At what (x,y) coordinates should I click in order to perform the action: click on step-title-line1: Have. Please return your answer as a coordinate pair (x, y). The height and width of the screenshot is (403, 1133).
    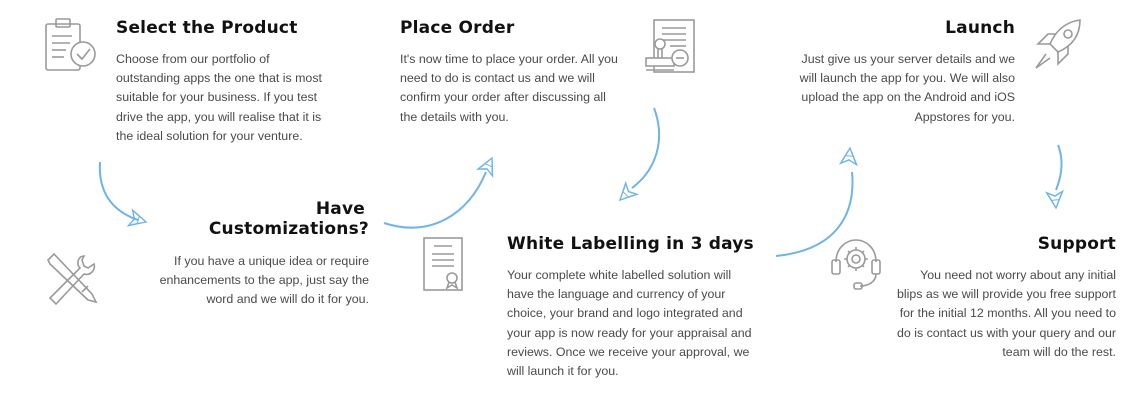
    Looking at the image, I should click on (340, 209).